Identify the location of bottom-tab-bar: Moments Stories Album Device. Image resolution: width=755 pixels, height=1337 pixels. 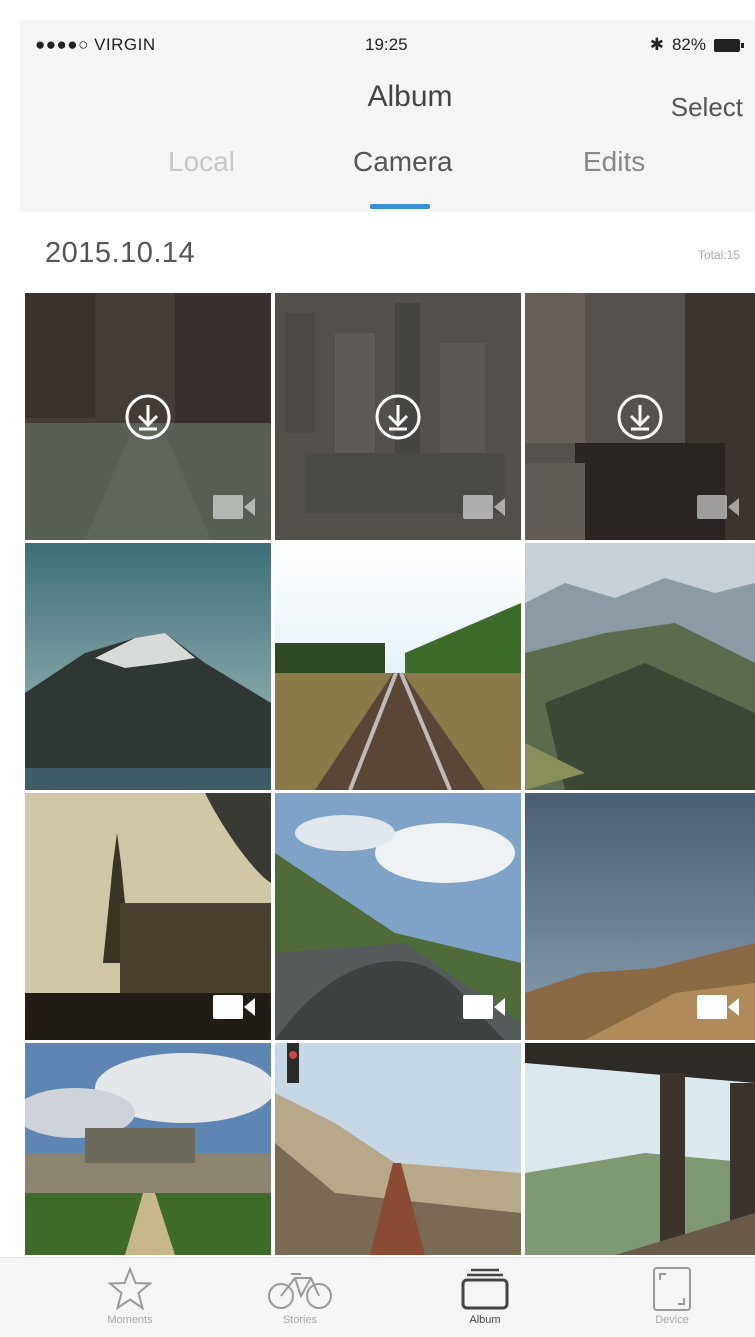
(377, 1297).